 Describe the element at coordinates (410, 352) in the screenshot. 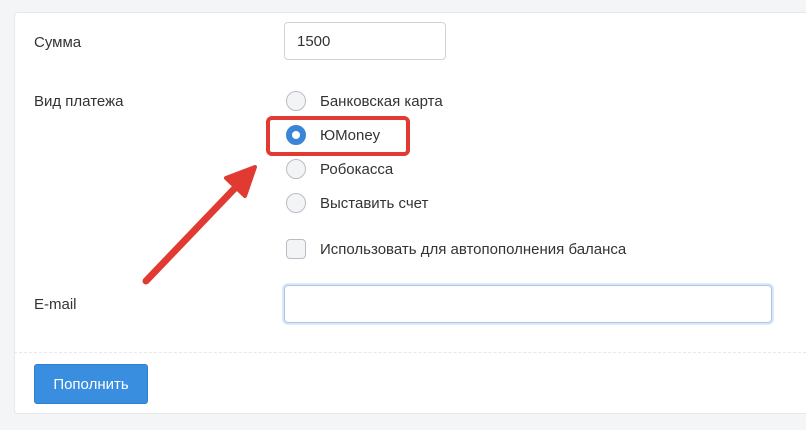

I see `form-divider` at that location.